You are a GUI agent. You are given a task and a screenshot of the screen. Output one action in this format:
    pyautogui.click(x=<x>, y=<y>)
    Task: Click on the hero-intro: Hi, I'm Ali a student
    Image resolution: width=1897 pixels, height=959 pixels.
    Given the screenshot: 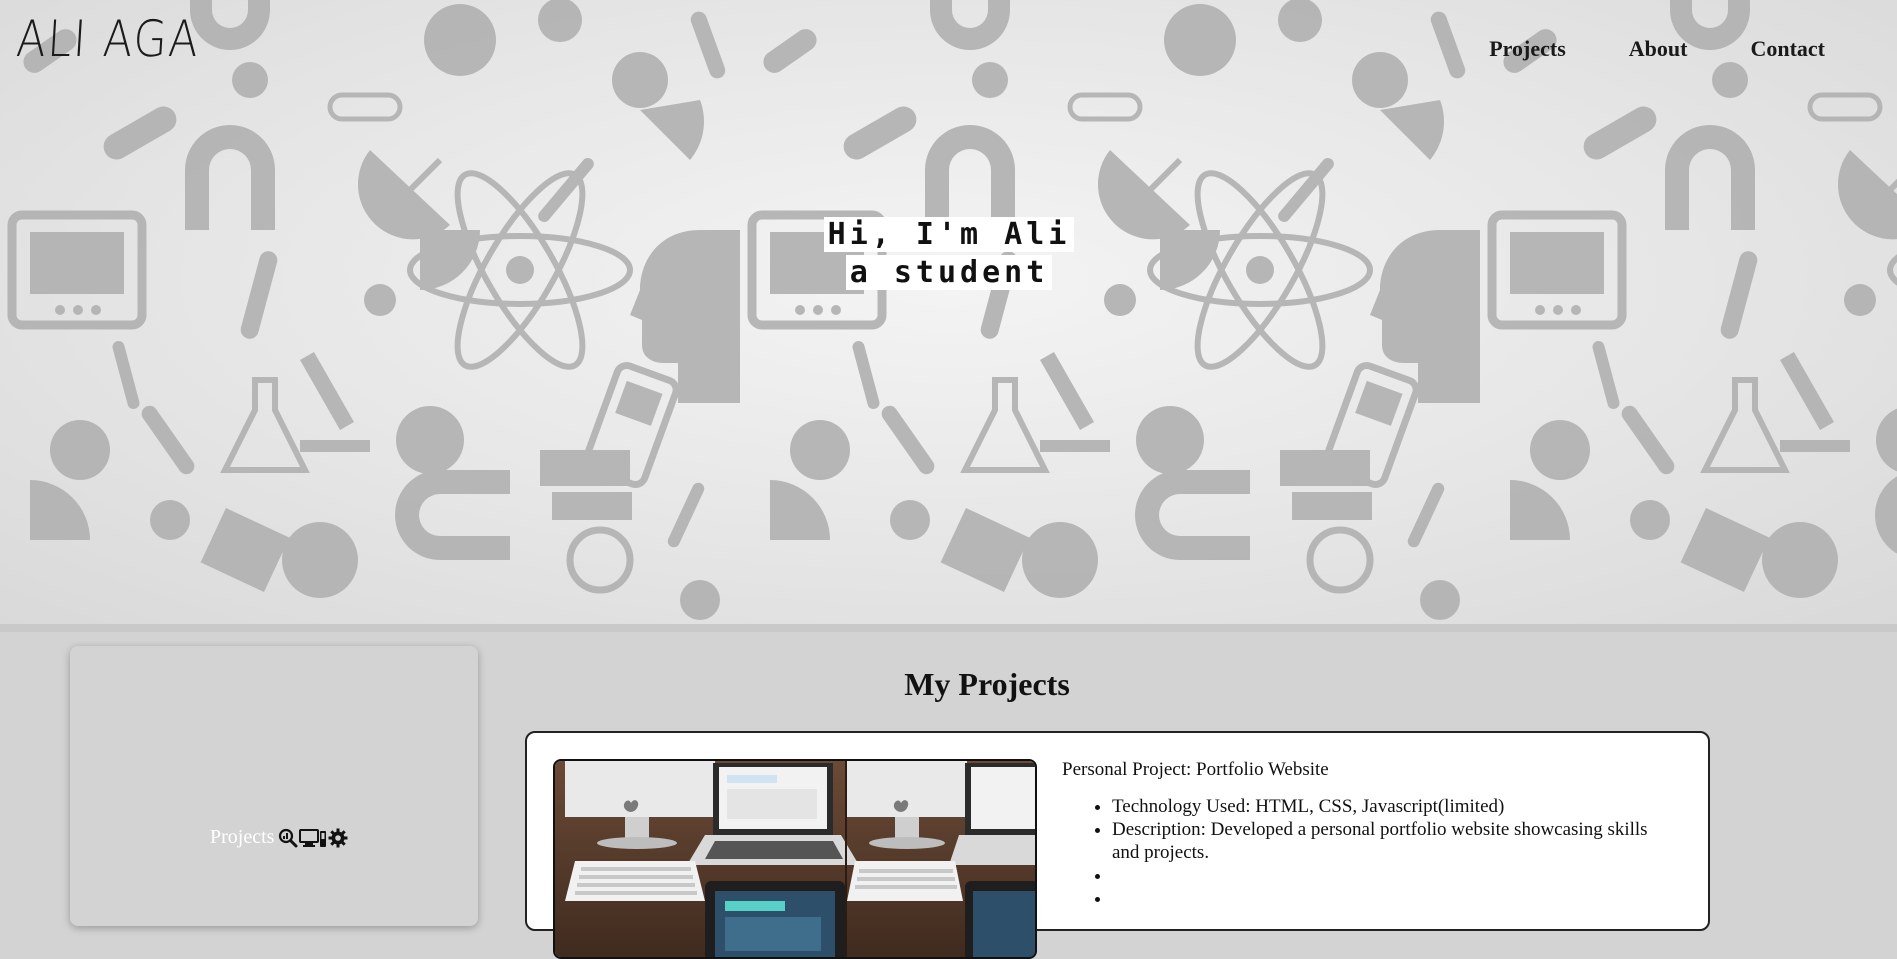 What is the action you would take?
    pyautogui.click(x=949, y=254)
    